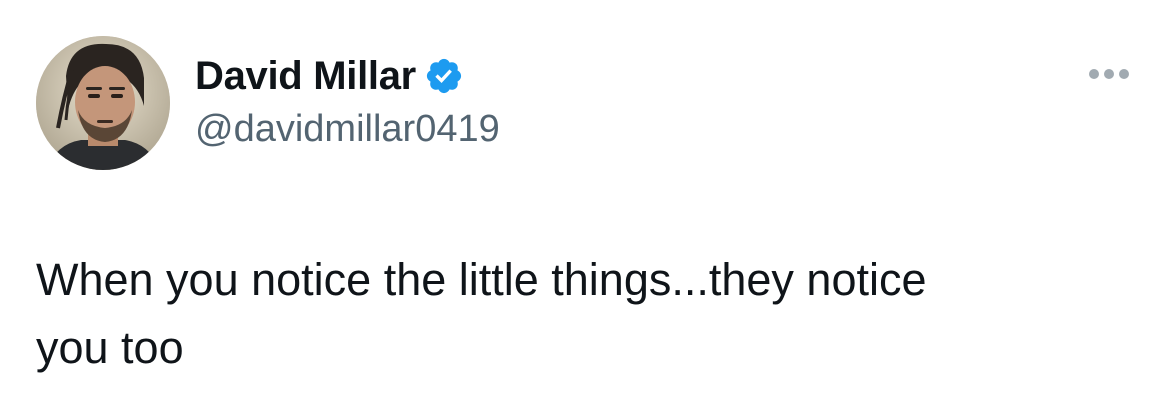 The image size is (1170, 402). Describe the element at coordinates (347, 129) in the screenshot. I see `author-handle: @davidmillar0419` at that location.